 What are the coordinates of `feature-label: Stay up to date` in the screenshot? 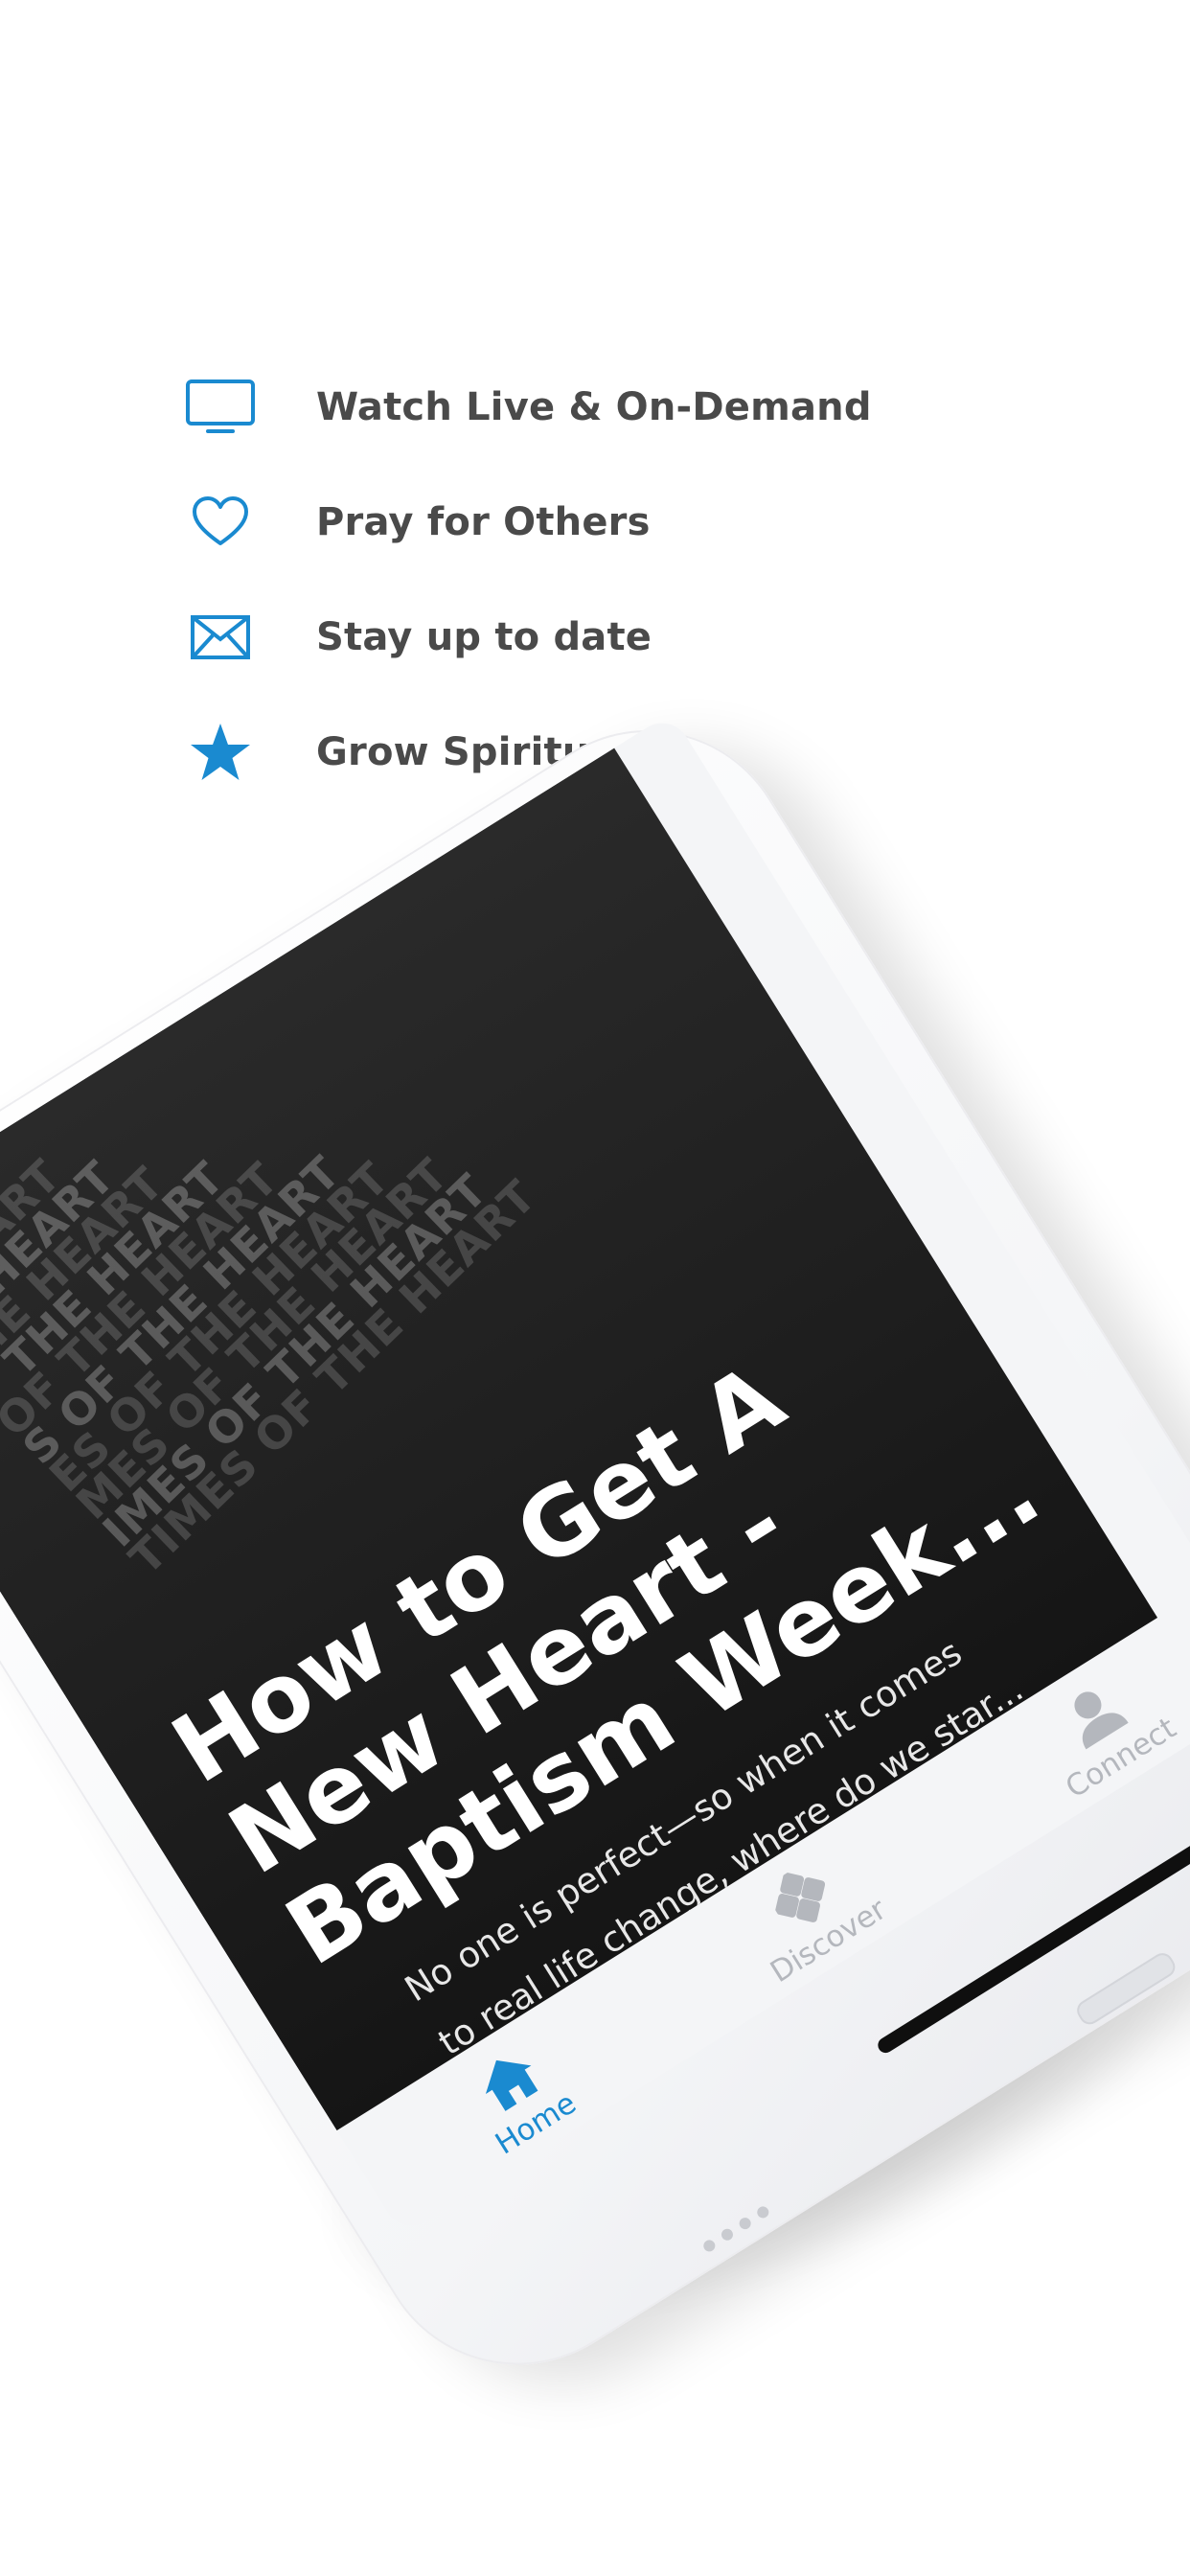 It's located at (484, 637).